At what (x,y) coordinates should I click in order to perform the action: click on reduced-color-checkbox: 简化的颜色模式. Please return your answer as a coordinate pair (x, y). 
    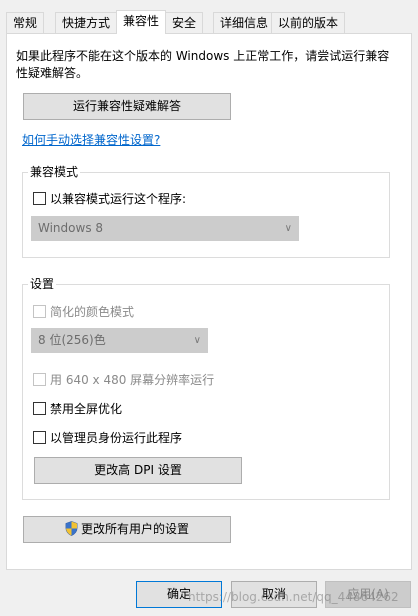
    Looking at the image, I should click on (83, 311).